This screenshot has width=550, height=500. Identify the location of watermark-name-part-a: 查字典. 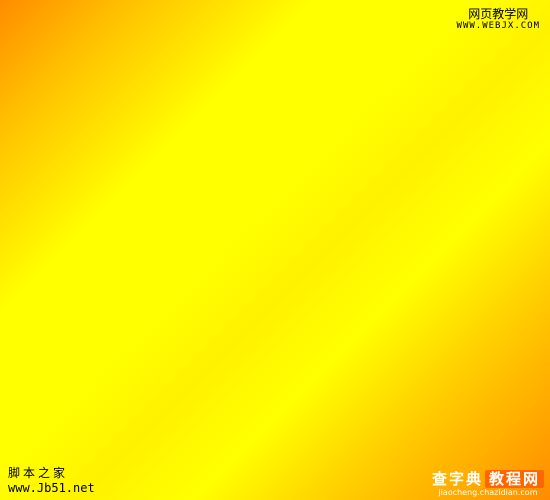
(457, 479).